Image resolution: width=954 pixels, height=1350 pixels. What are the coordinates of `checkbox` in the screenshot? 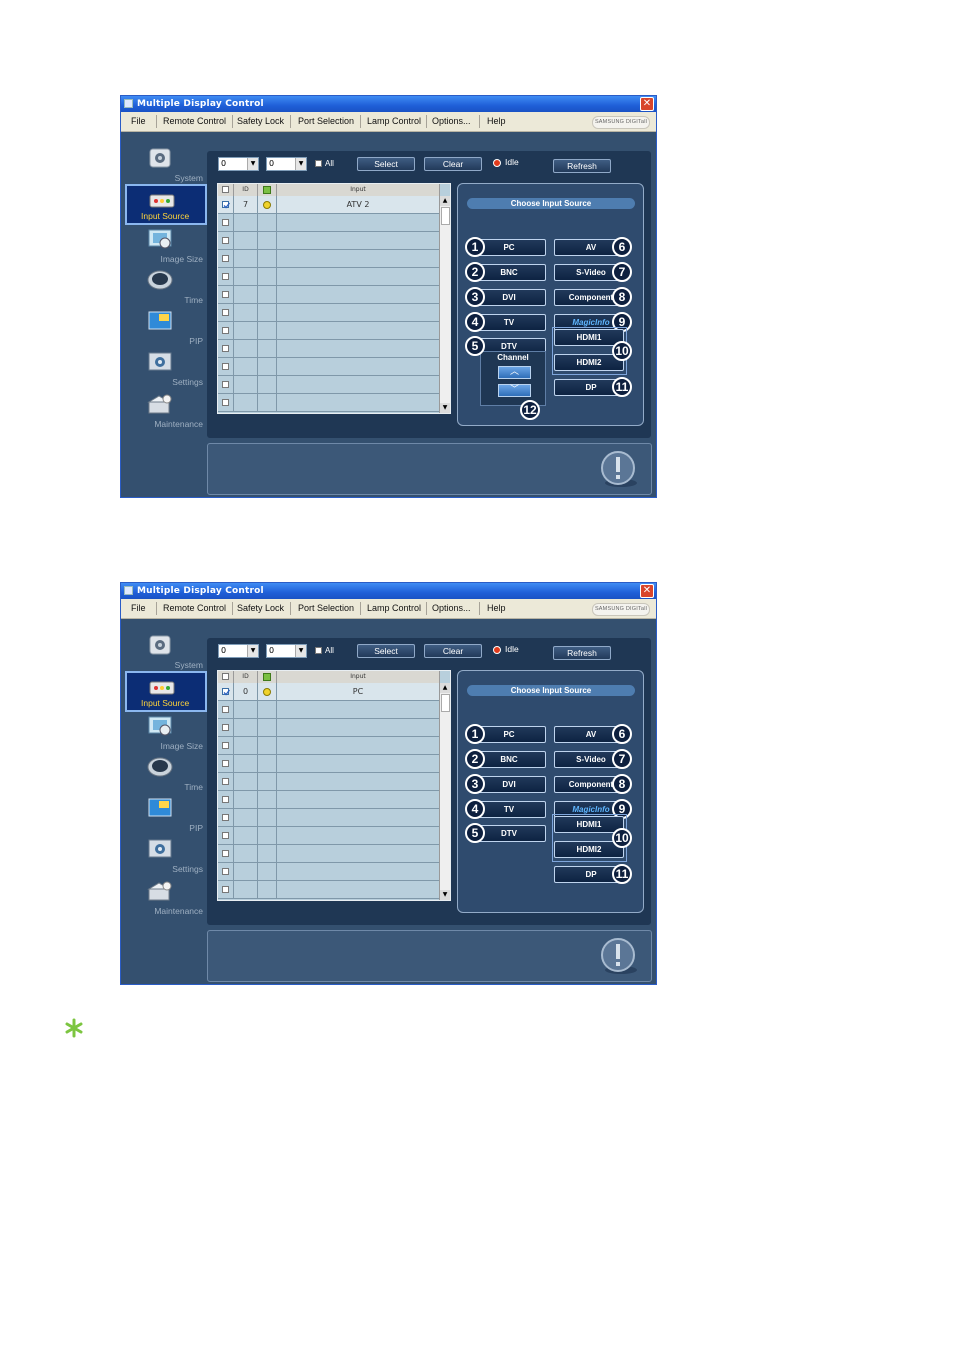 It's located at (318, 651).